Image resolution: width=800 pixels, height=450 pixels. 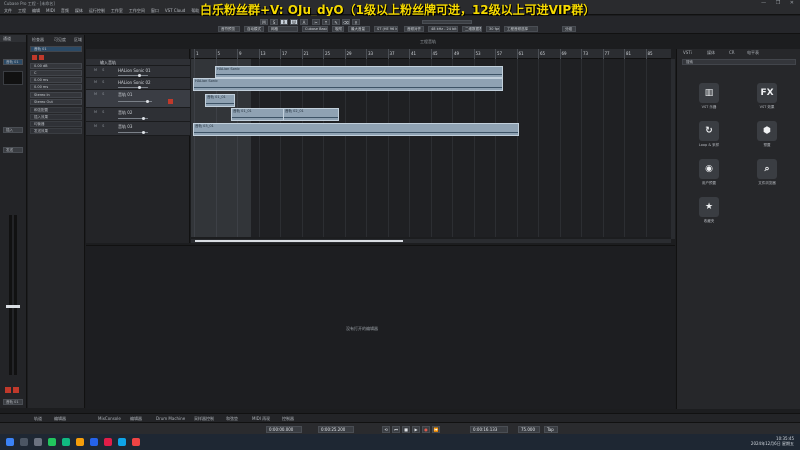 What do you see at coordinates (767, 169) in the screenshot?
I see `file-browser-icon: ⌕` at bounding box center [767, 169].